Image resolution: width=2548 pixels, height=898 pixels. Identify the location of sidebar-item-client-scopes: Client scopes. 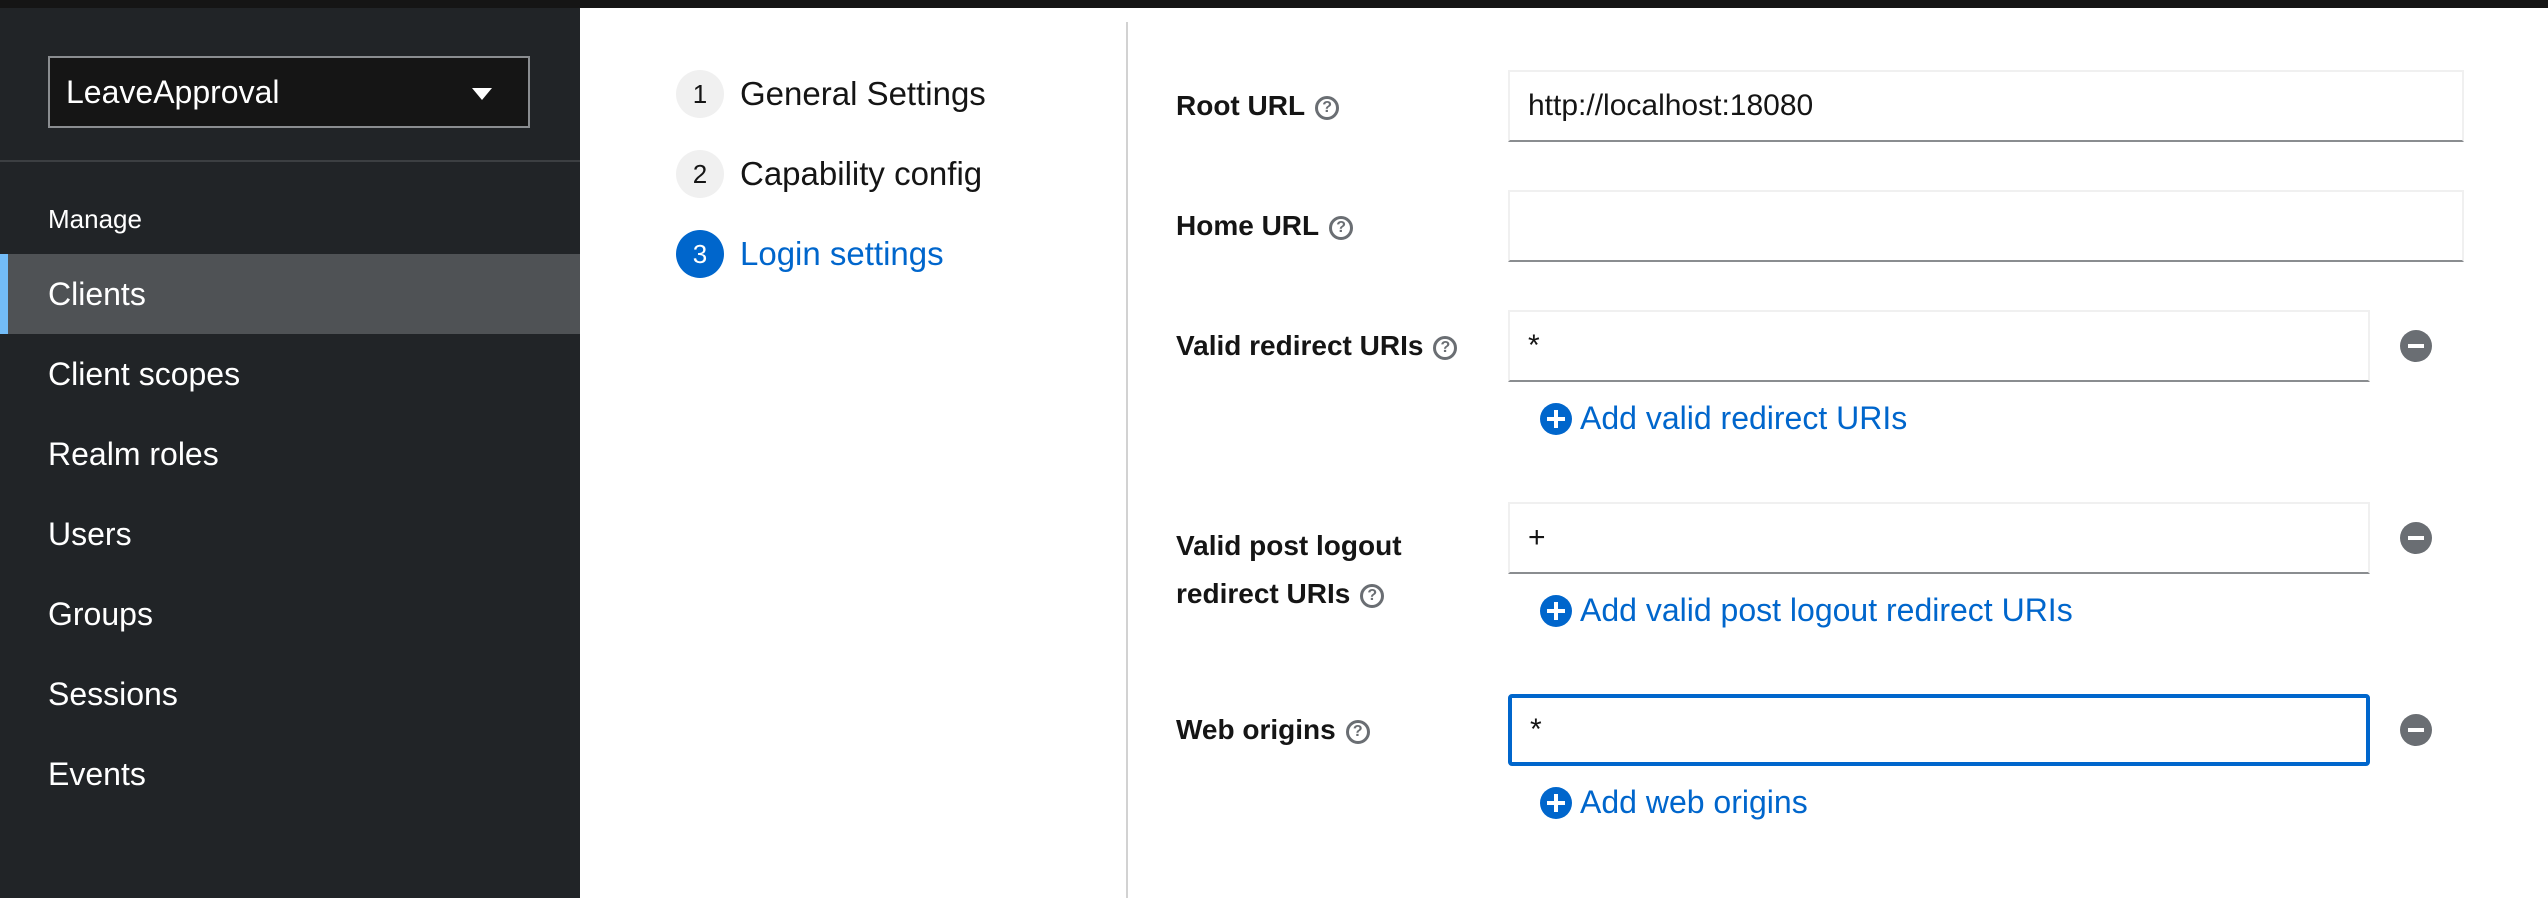
(290, 374).